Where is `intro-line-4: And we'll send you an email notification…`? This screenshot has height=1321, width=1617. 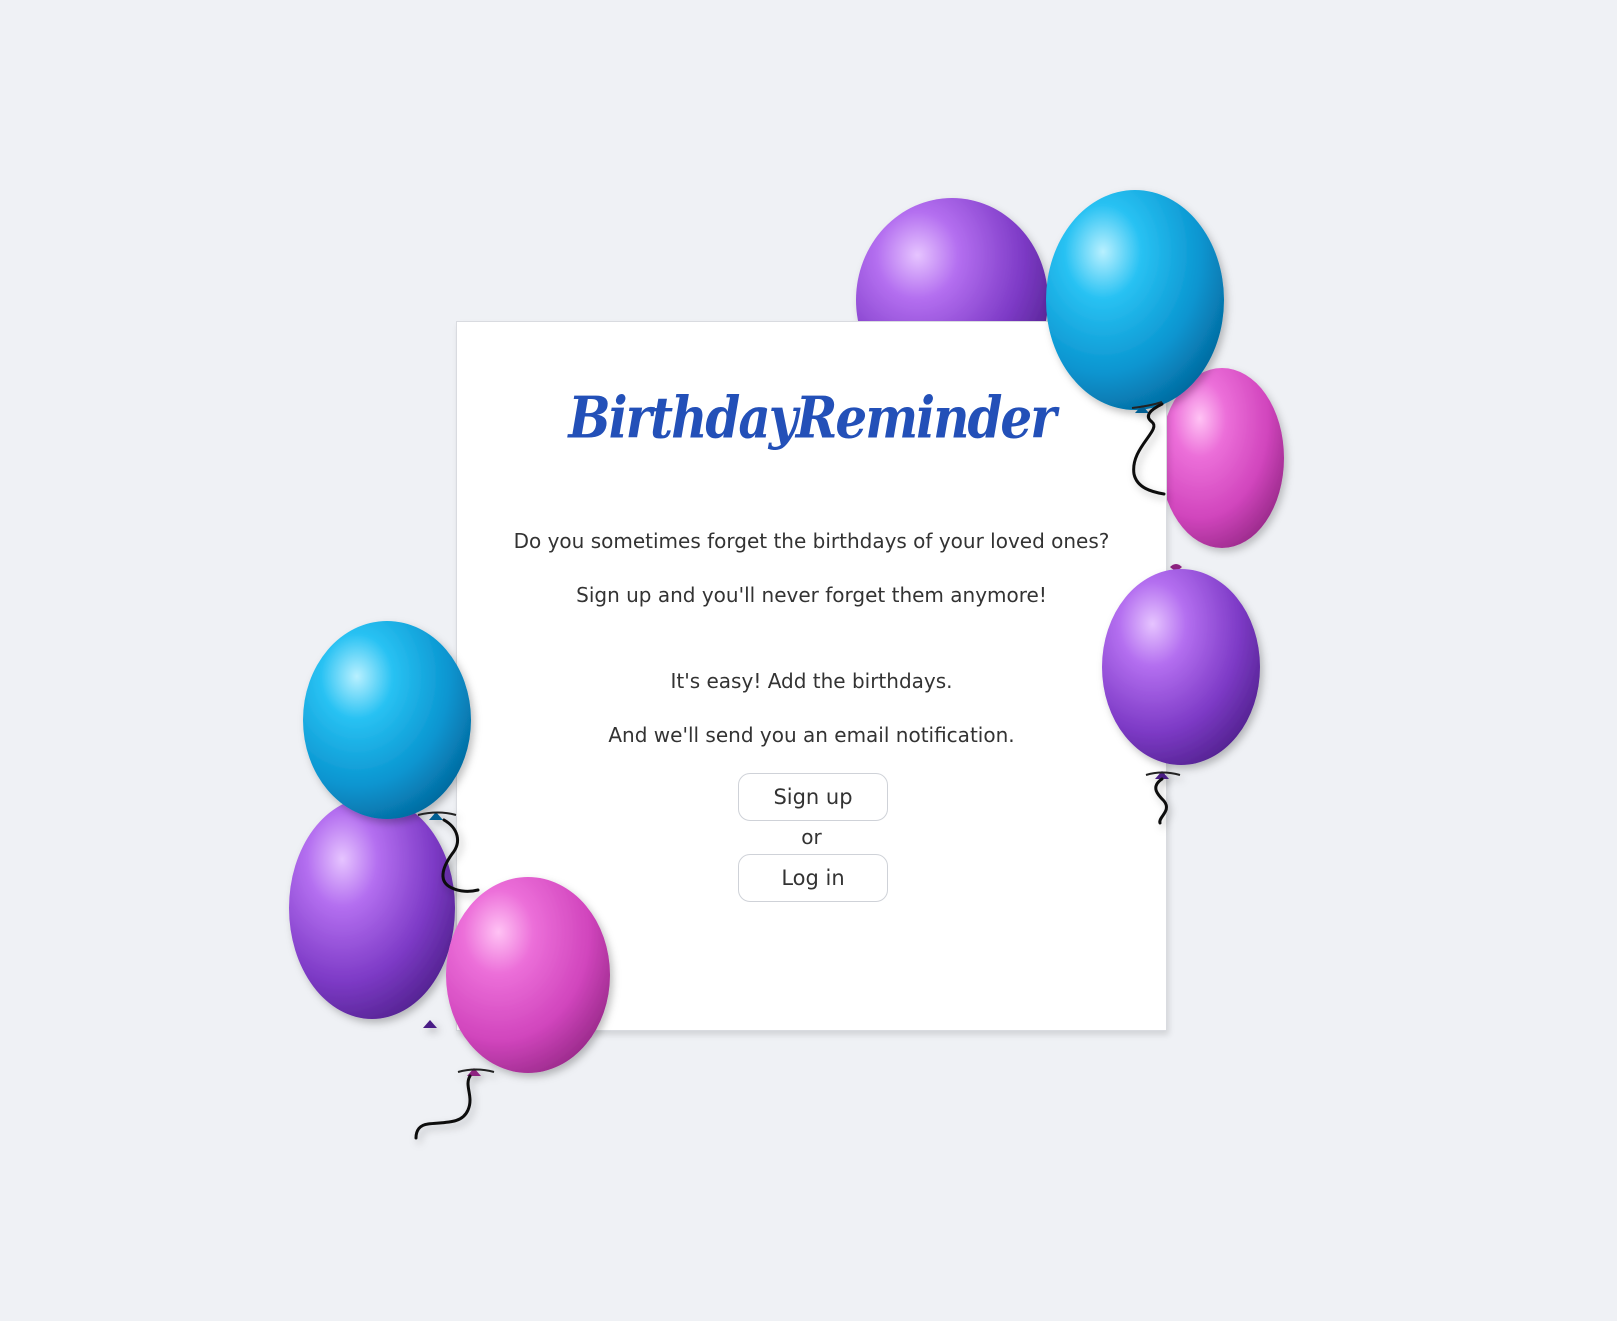 intro-line-4: And we'll send you an email notification… is located at coordinates (811, 735).